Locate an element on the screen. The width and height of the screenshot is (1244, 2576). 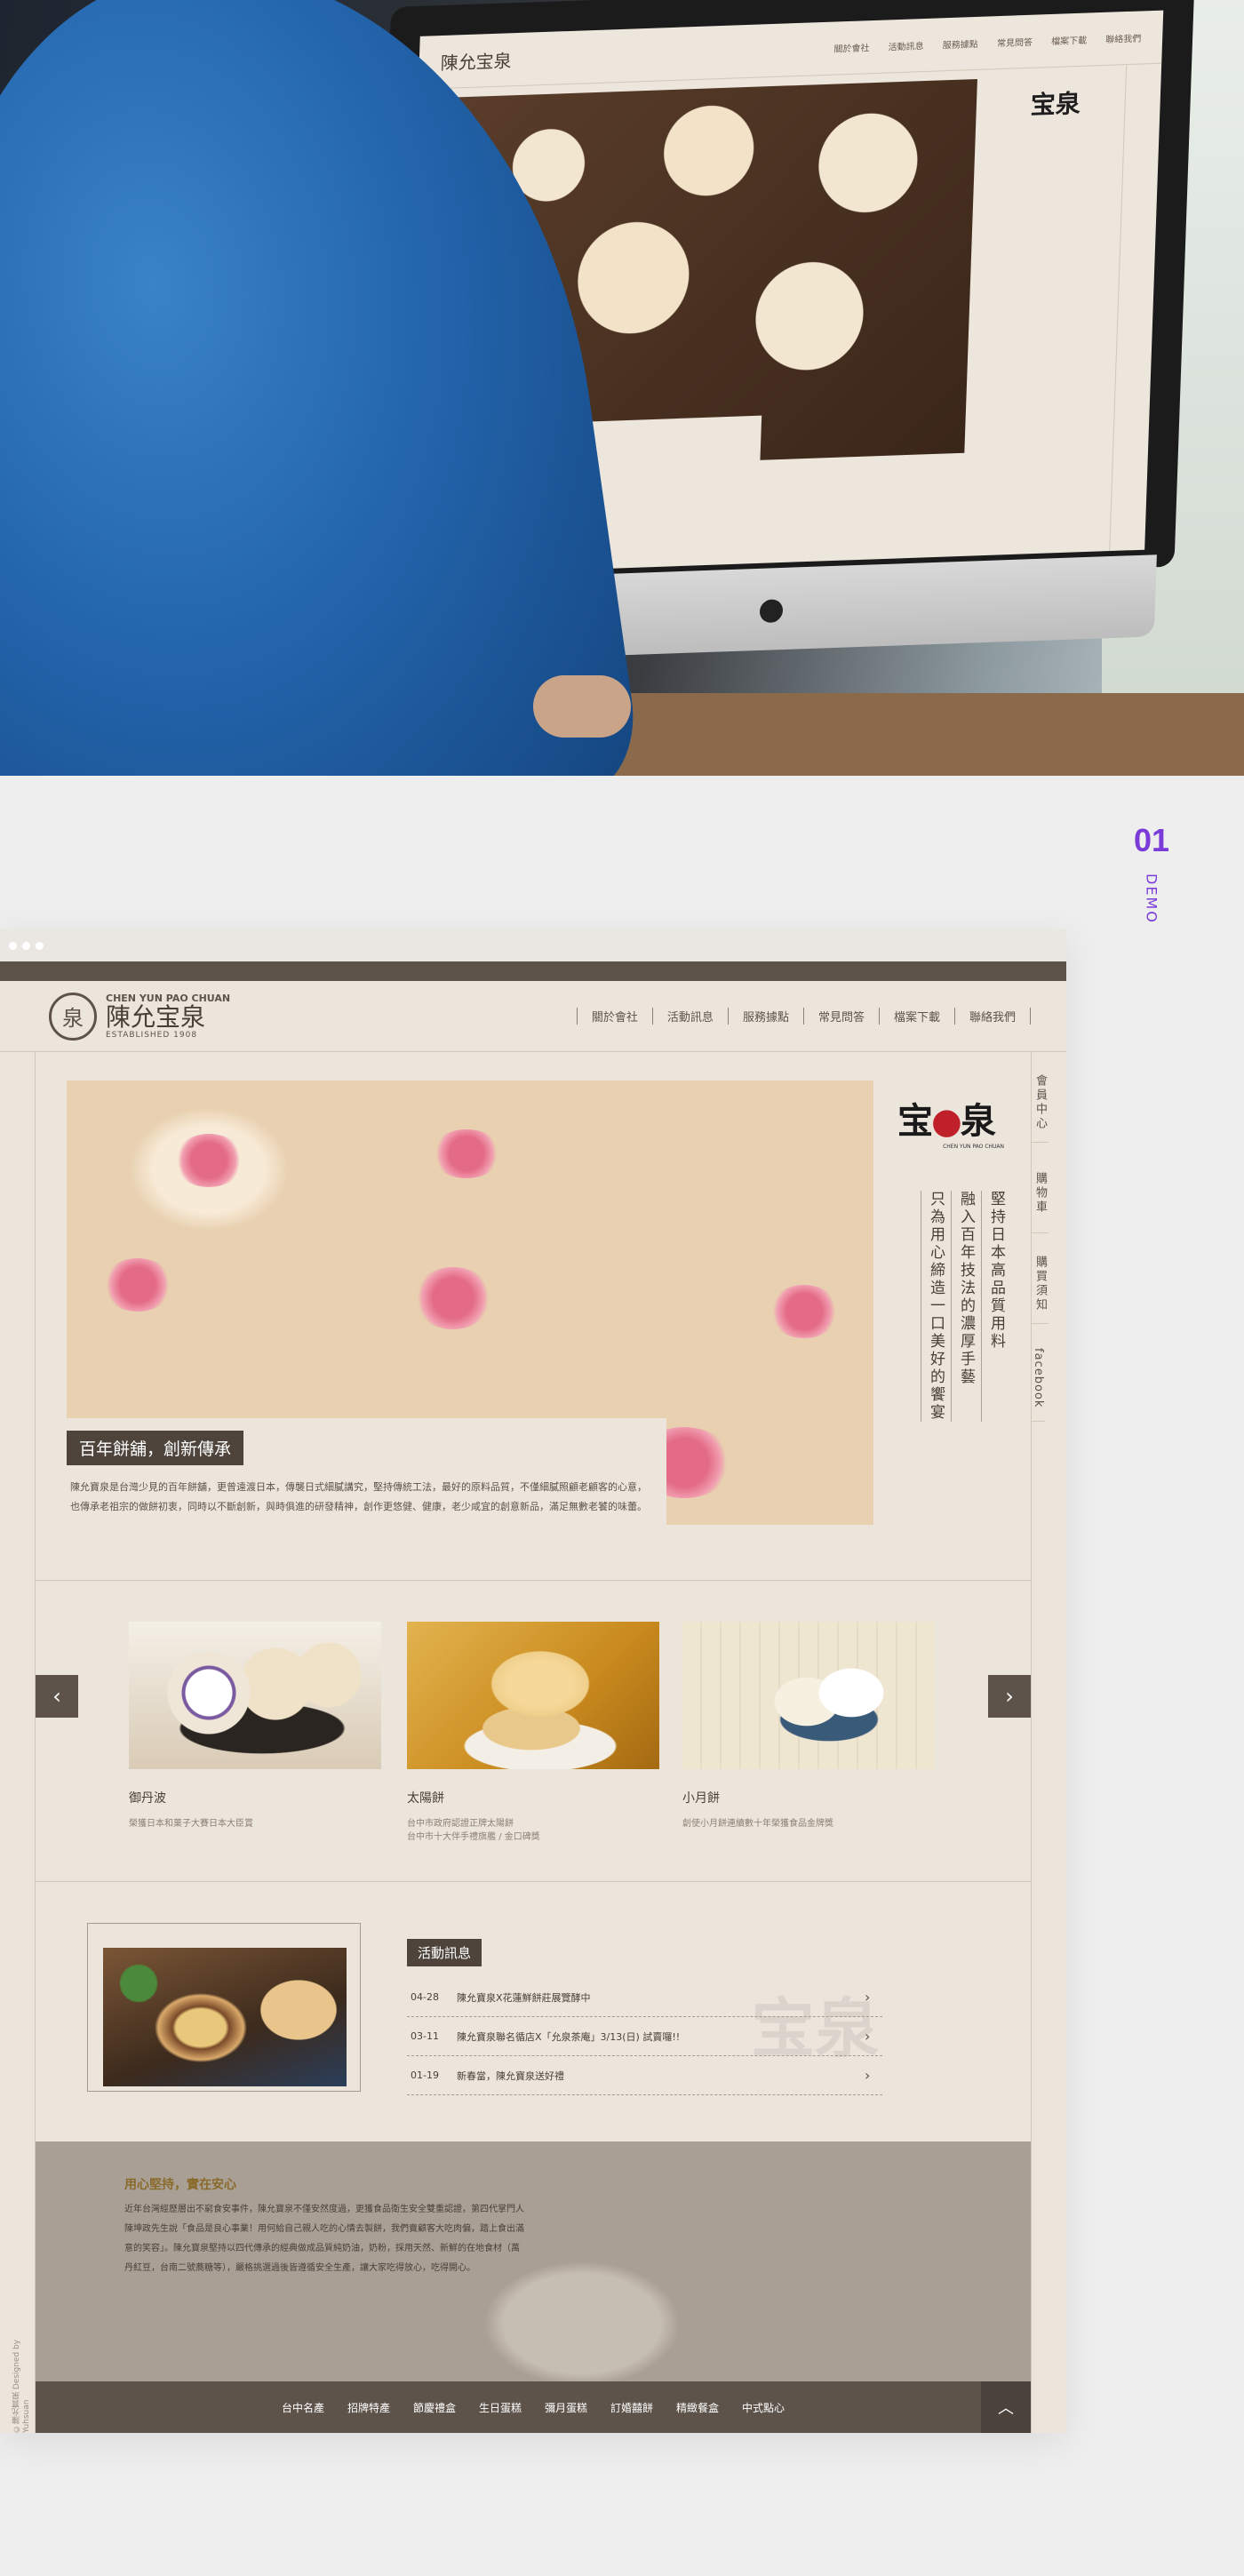
news-title: 活動訊息 is located at coordinates (445, 1952).